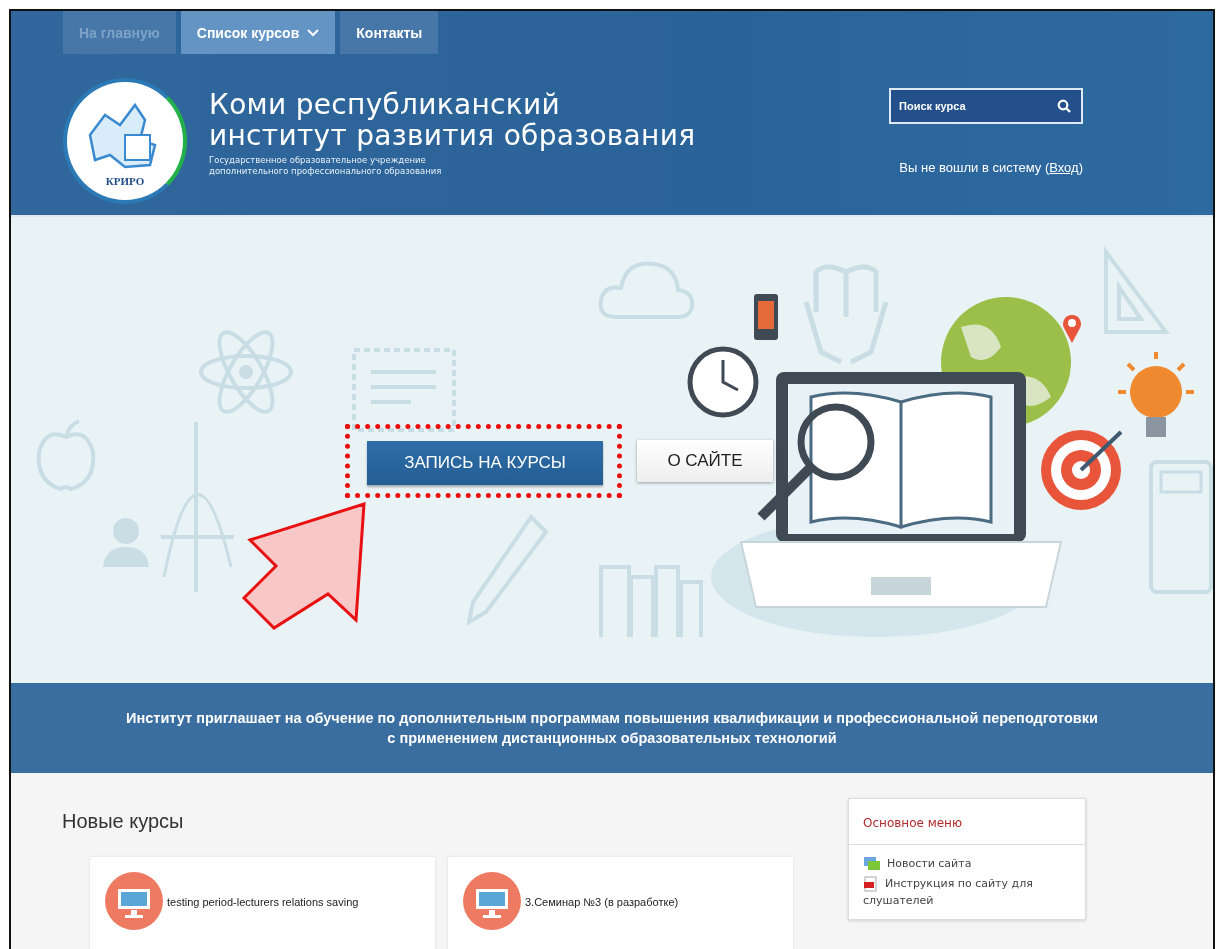 Image resolution: width=1217 pixels, height=949 pixels. What do you see at coordinates (485, 463) in the screenshot?
I see `enroll-button: ЗАПИСЬ НА КУРСЫ` at bounding box center [485, 463].